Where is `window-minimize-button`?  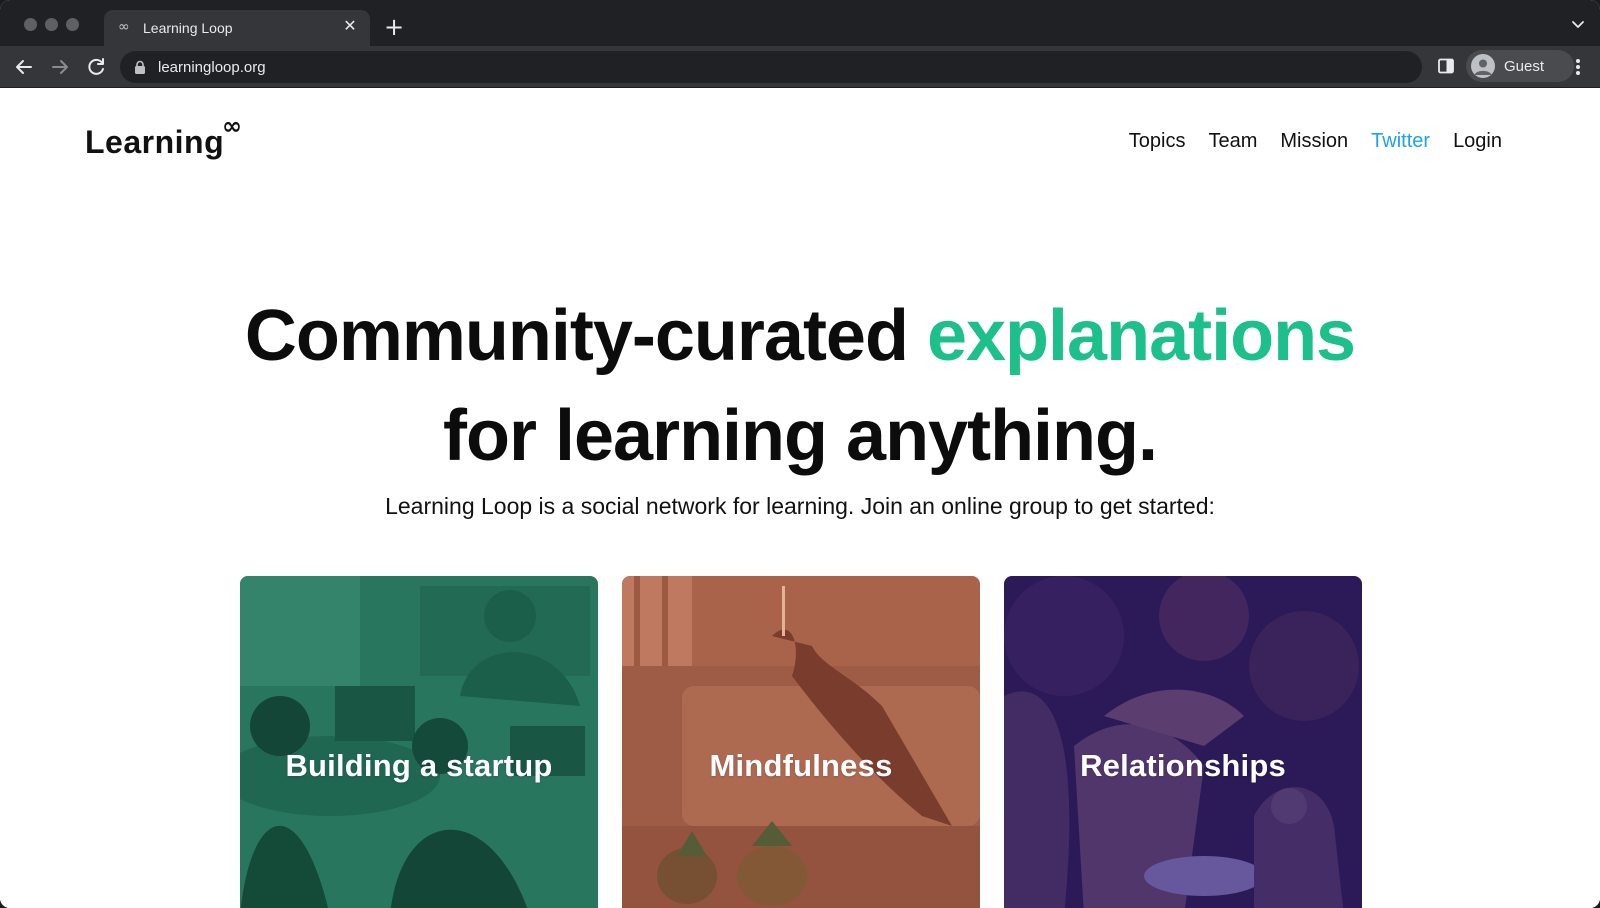
window-minimize-button is located at coordinates (51, 24).